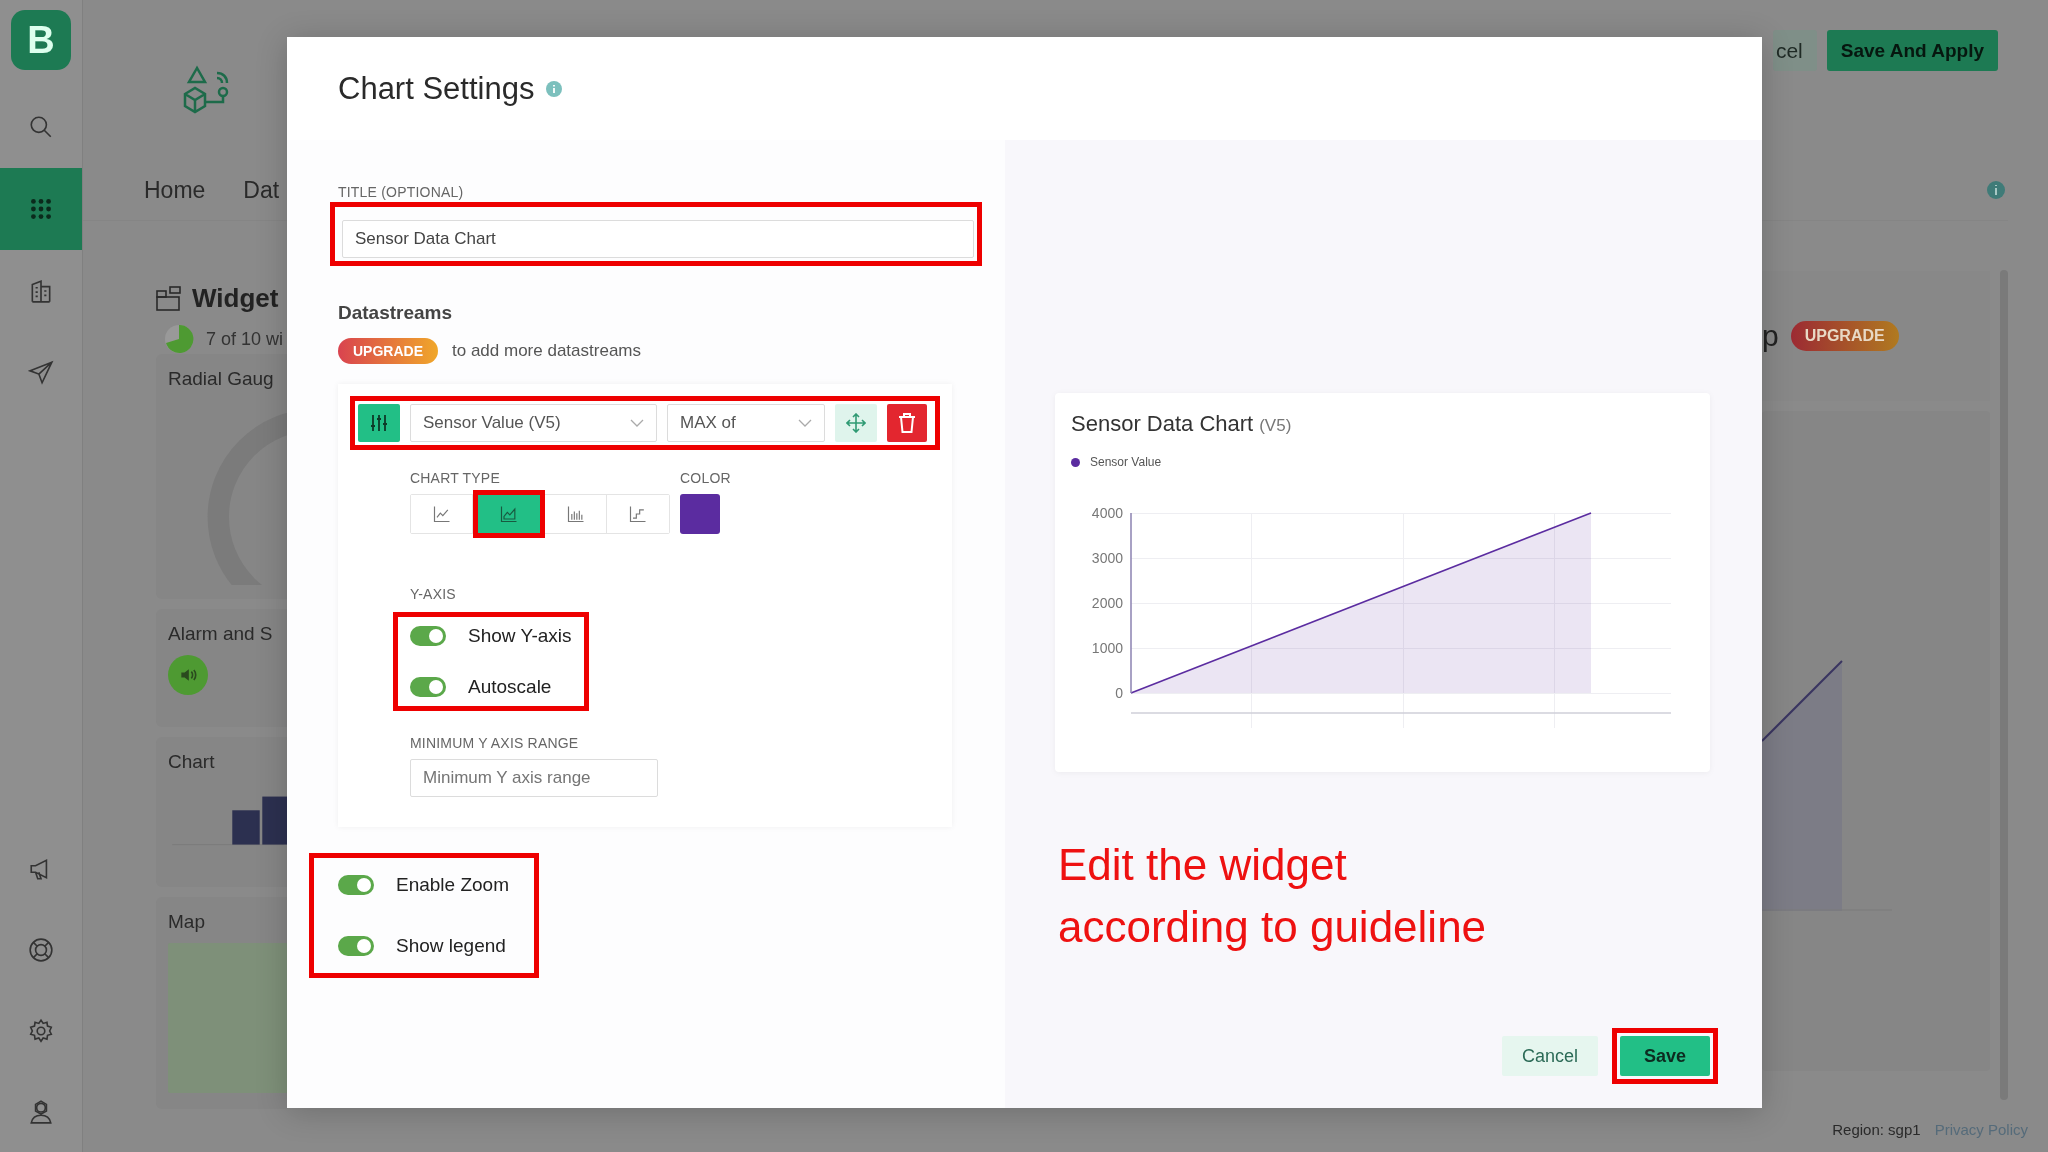 The width and height of the screenshot is (2048, 1152). I want to click on field-label: COLOR, so click(705, 478).